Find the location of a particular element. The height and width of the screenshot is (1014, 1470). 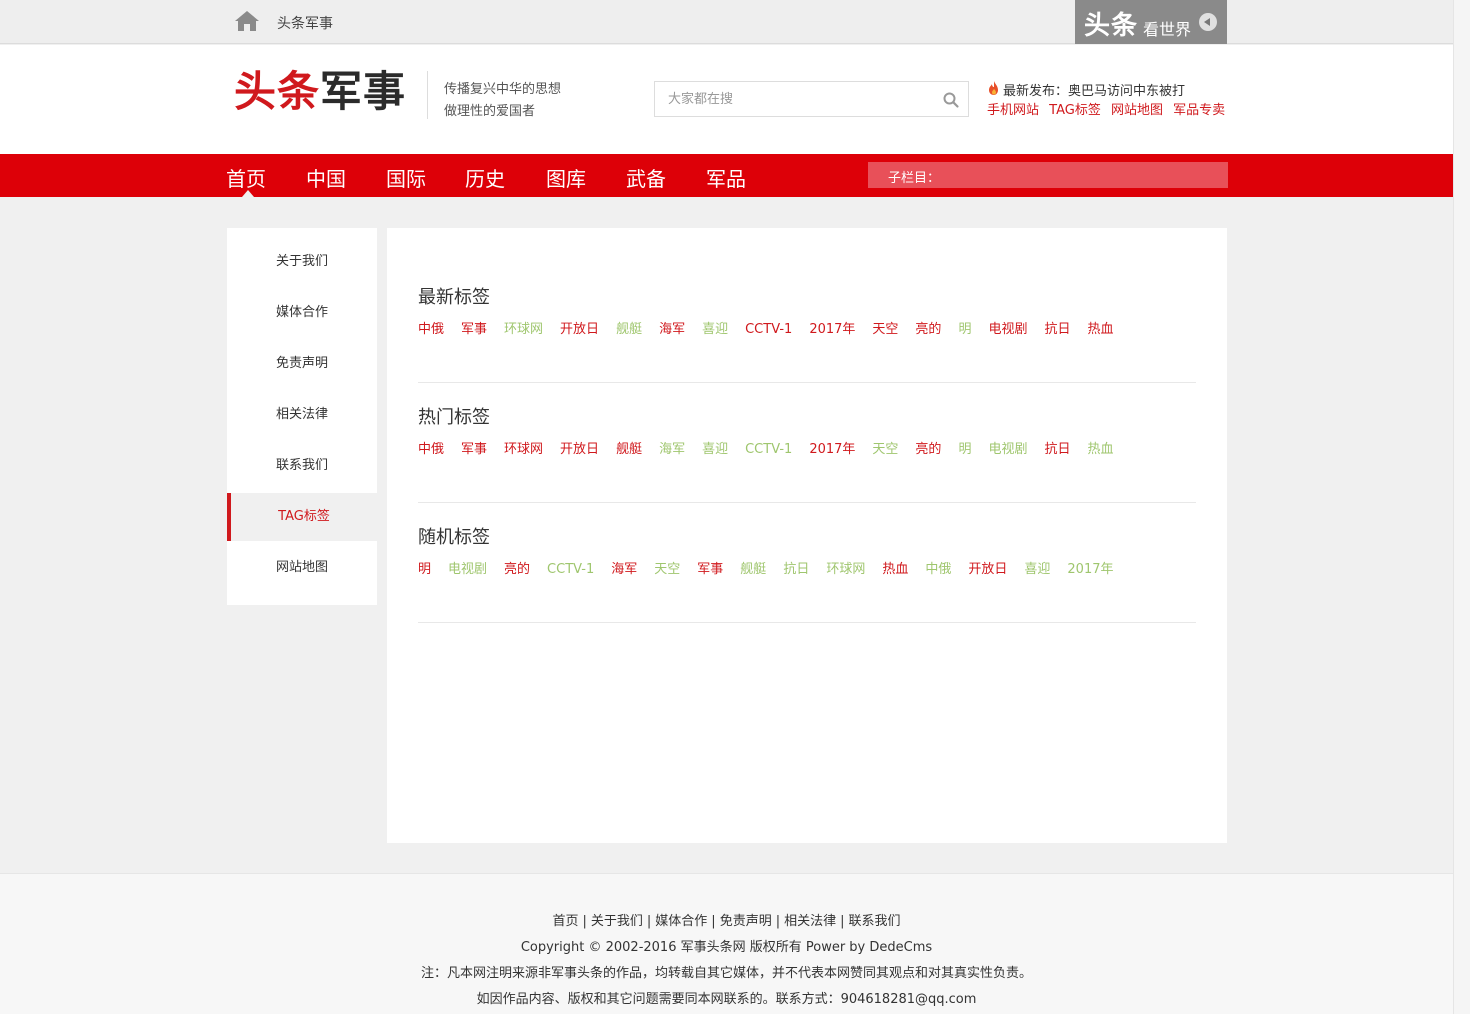

search-box is located at coordinates (811, 99).